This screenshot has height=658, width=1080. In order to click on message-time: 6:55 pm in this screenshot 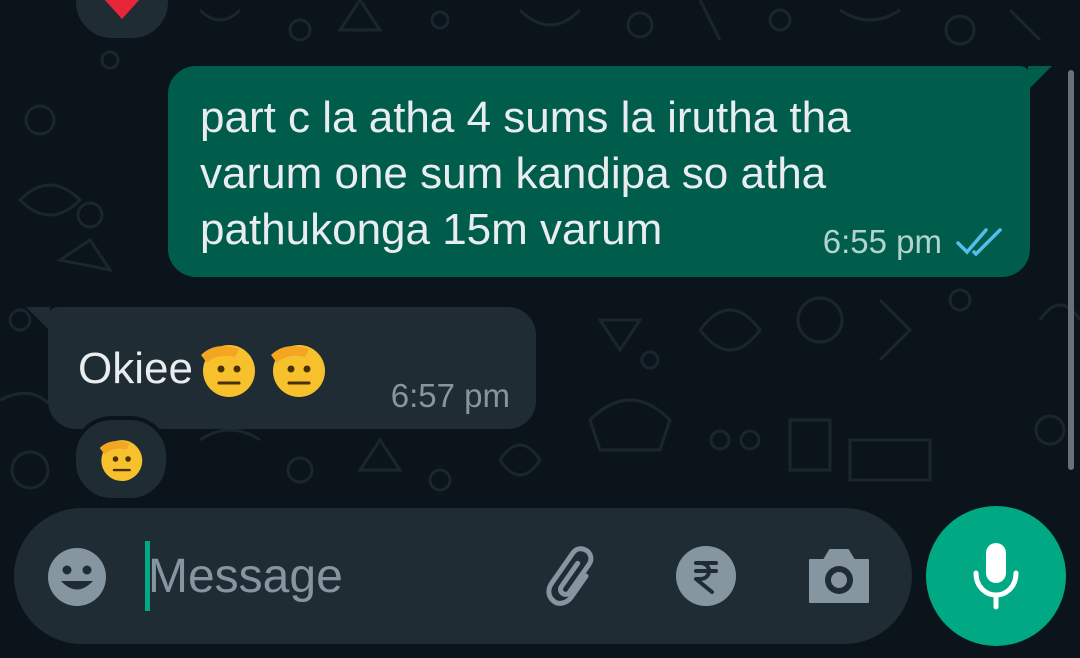, I will do `click(882, 241)`.